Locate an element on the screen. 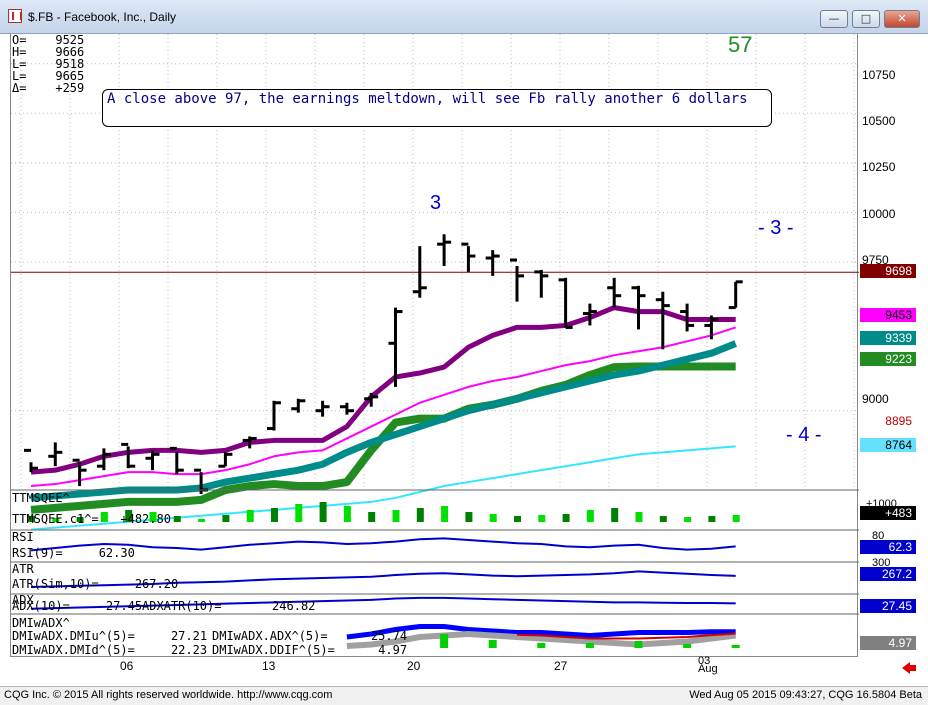 The image size is (928, 705). adxatr-value: ADXATR(10)= 246.82 is located at coordinates (229, 606).